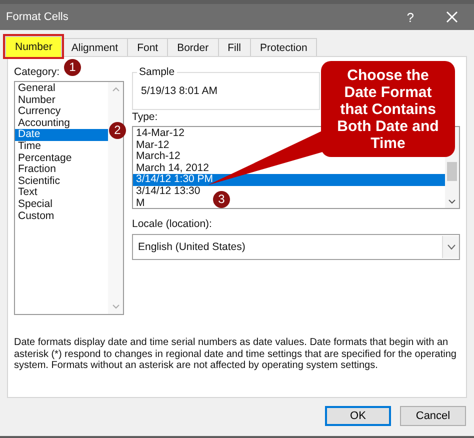  Describe the element at coordinates (61, 100) in the screenshot. I see `list-item: Number` at that location.